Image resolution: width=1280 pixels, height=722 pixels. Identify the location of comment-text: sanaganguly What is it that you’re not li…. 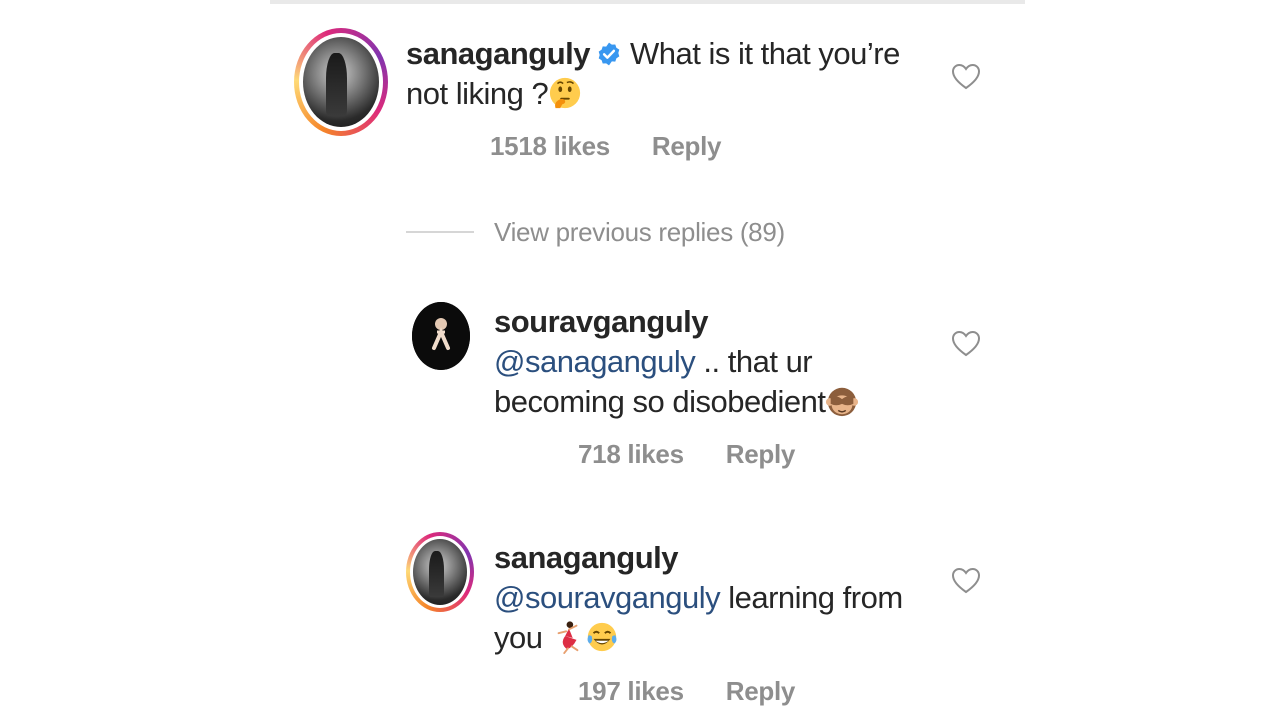
(666, 74).